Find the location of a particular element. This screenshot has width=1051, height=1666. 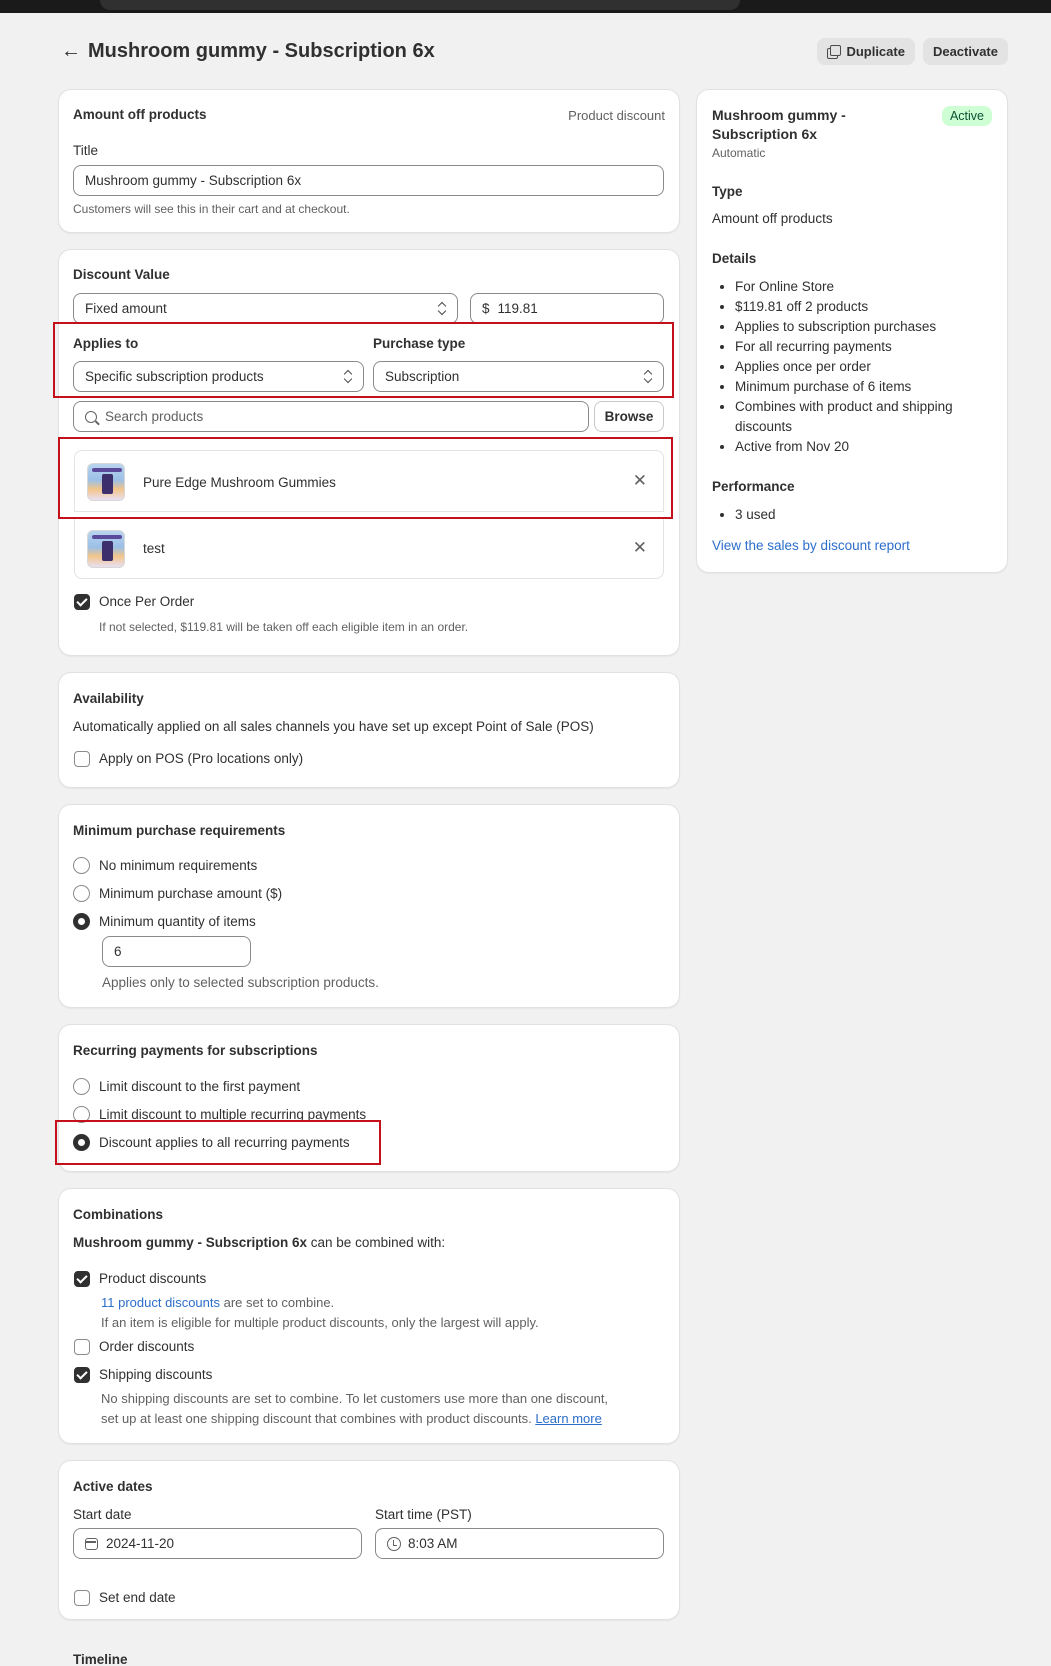

combinations-intro-suffix: can be combined with: is located at coordinates (376, 1242).